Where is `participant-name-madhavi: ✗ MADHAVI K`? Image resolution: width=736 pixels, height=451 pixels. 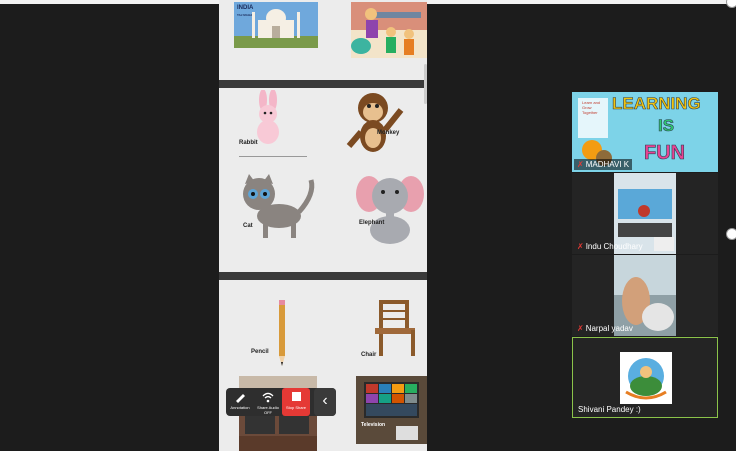 participant-name-madhavi: ✗ MADHAVI K is located at coordinates (603, 164).